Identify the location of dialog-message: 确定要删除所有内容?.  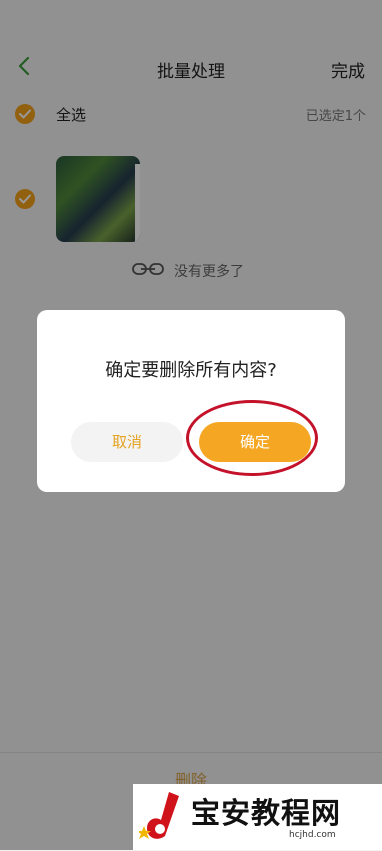
(191, 370).